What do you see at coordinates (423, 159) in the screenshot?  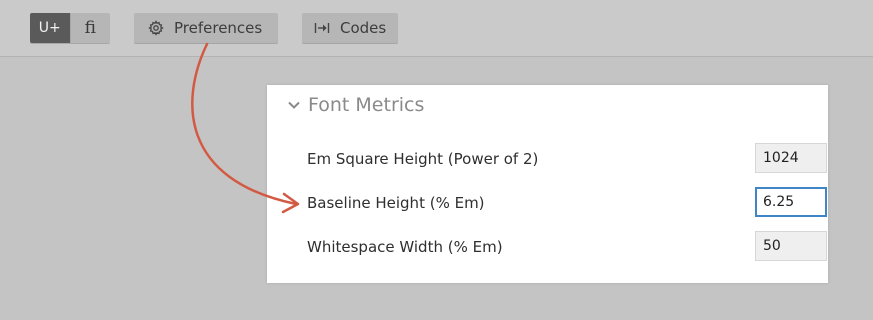 I see `em-square-height-label: Em Square Height (Power of 2)` at bounding box center [423, 159].